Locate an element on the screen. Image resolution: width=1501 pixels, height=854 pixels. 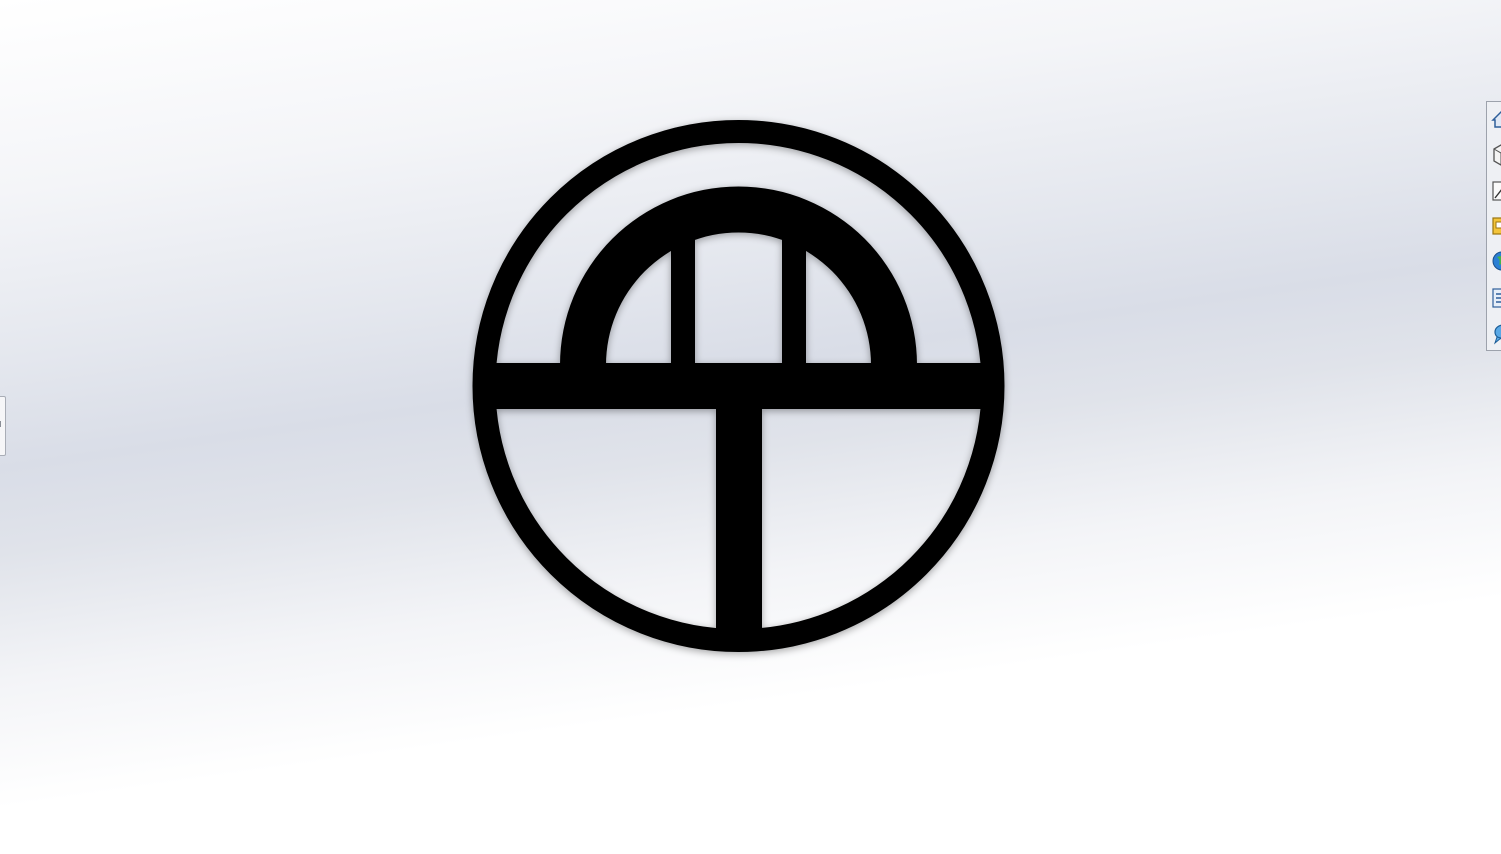
folder-icon is located at coordinates (1495, 226).